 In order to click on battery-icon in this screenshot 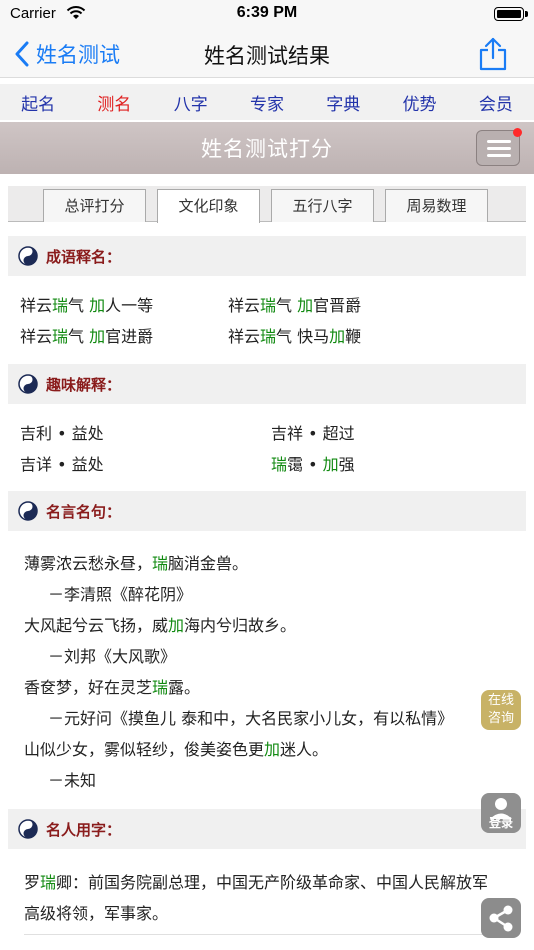, I will do `click(511, 14)`.